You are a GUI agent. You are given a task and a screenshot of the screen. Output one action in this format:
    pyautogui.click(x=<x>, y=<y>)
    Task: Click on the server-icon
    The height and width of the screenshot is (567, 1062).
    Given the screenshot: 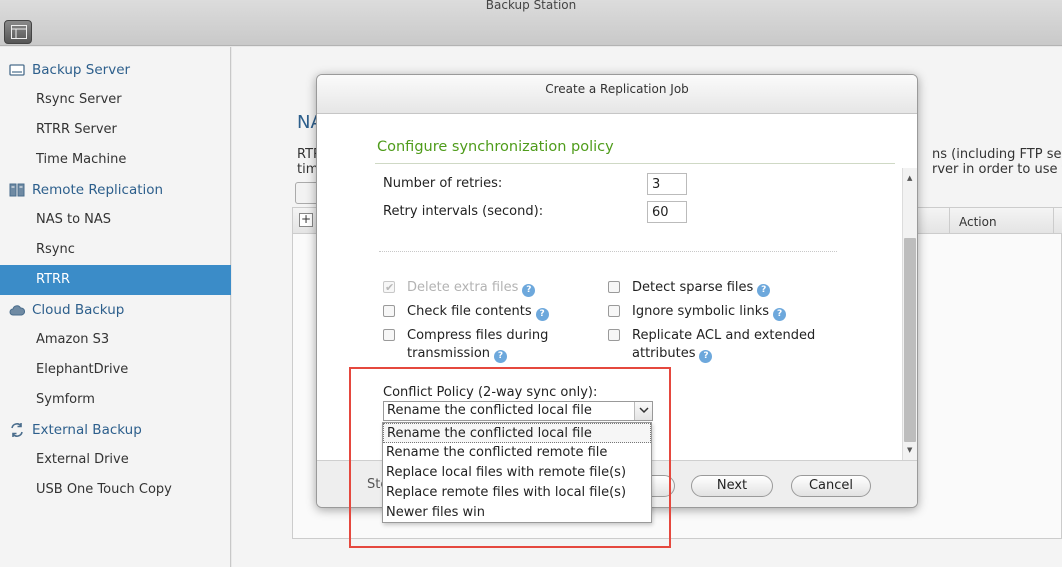 What is the action you would take?
    pyautogui.click(x=17, y=70)
    